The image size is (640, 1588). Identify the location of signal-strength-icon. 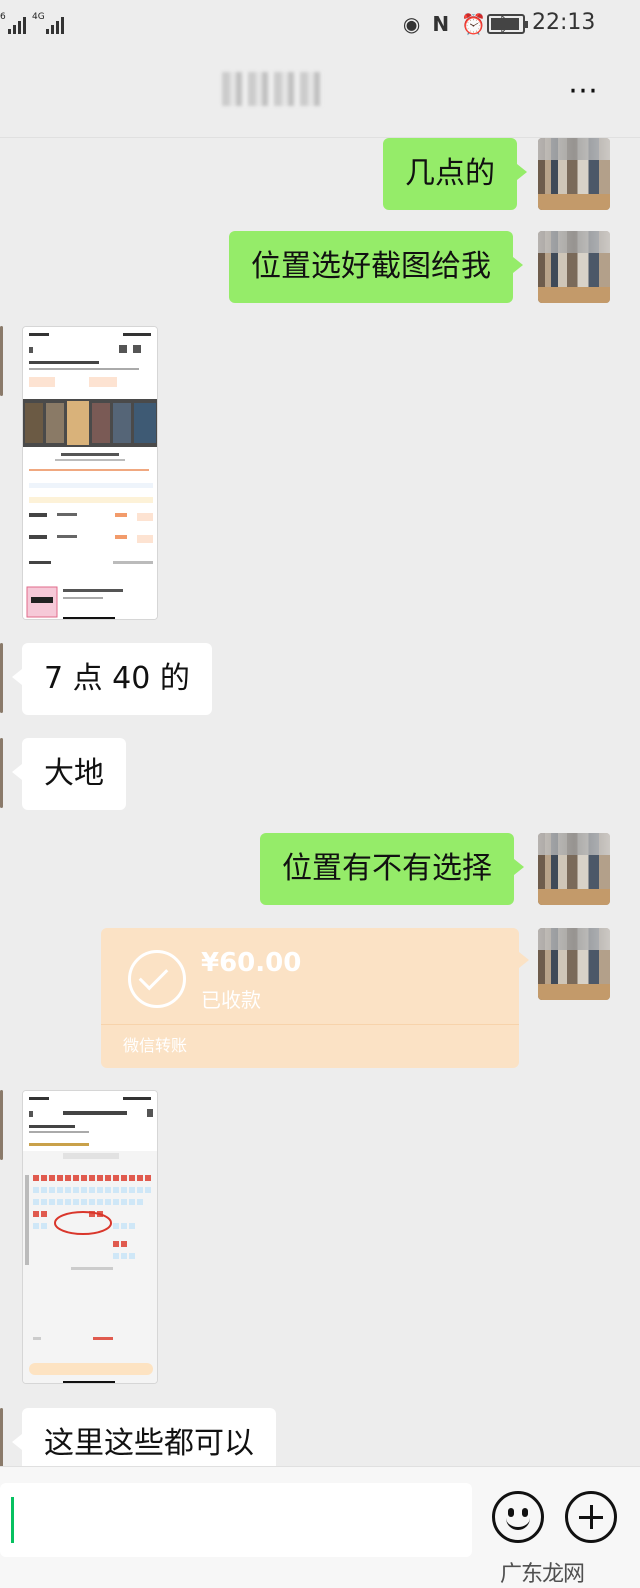
(17, 24).